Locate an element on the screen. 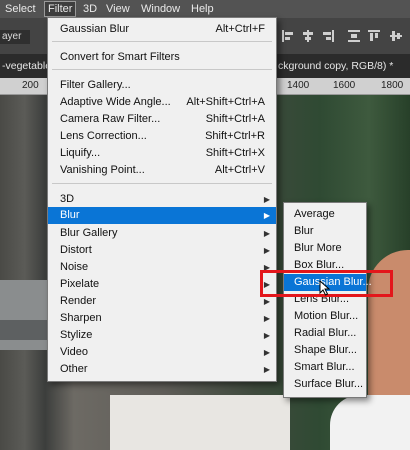 The width and height of the screenshot is (410, 450). menu-item-lens-correction: Lens Correction... Shift+Ctrl+R is located at coordinates (162, 136).